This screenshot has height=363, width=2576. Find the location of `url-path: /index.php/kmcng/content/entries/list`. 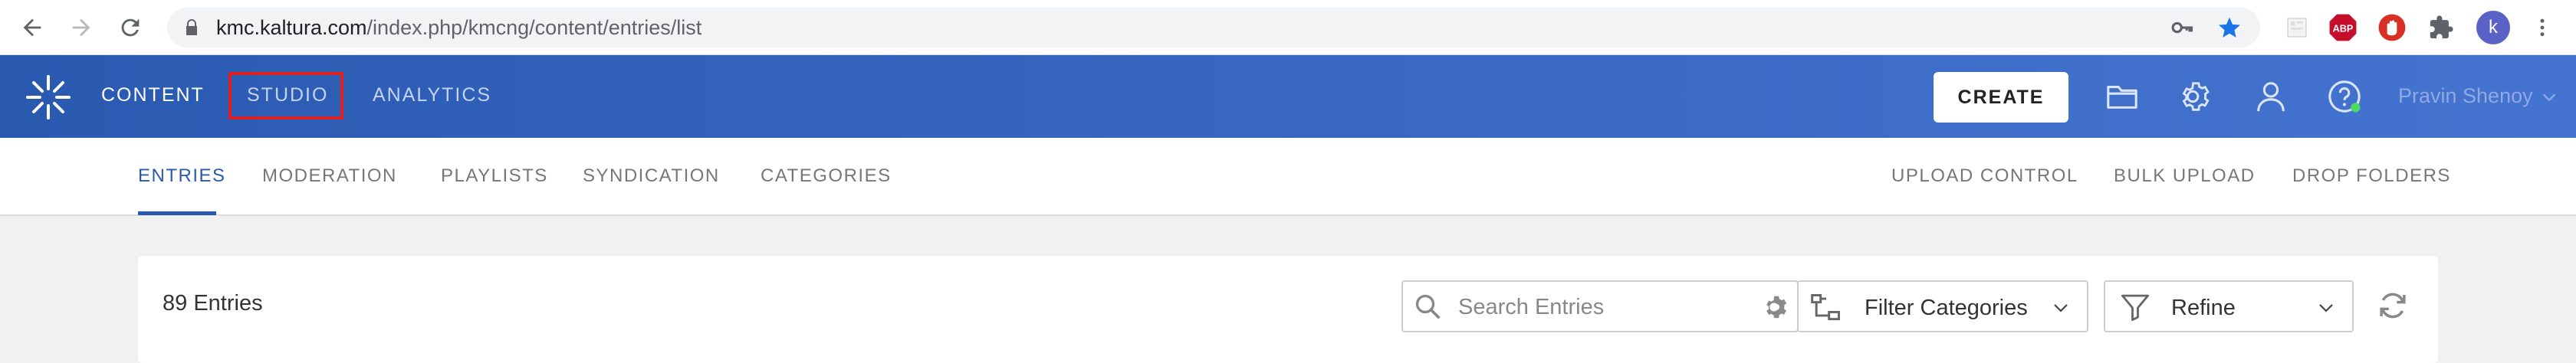

url-path: /index.php/kmcng/content/entries/list is located at coordinates (534, 28).